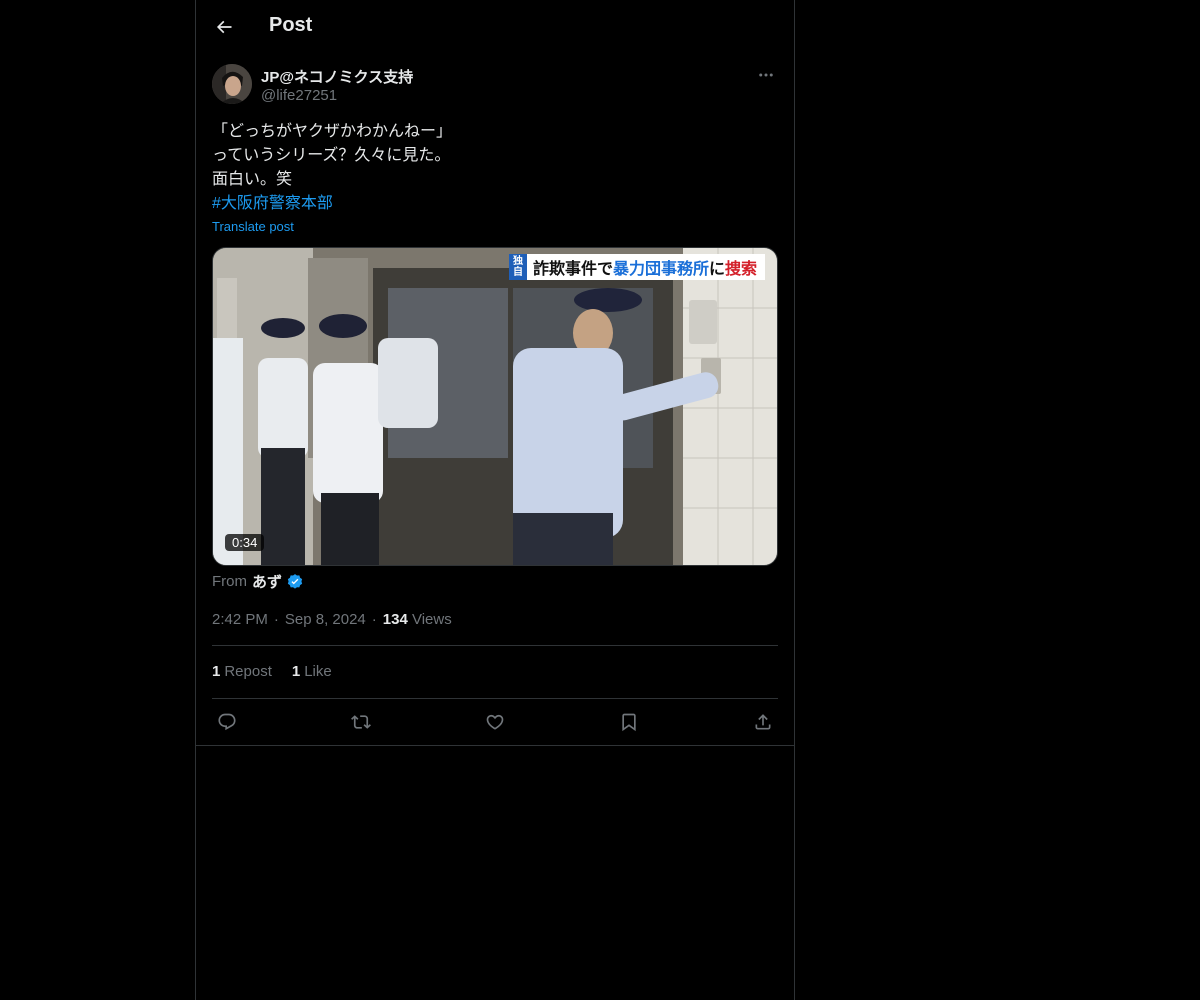 This screenshot has height=1000, width=1200. I want to click on author-handle: @life27251, so click(299, 95).